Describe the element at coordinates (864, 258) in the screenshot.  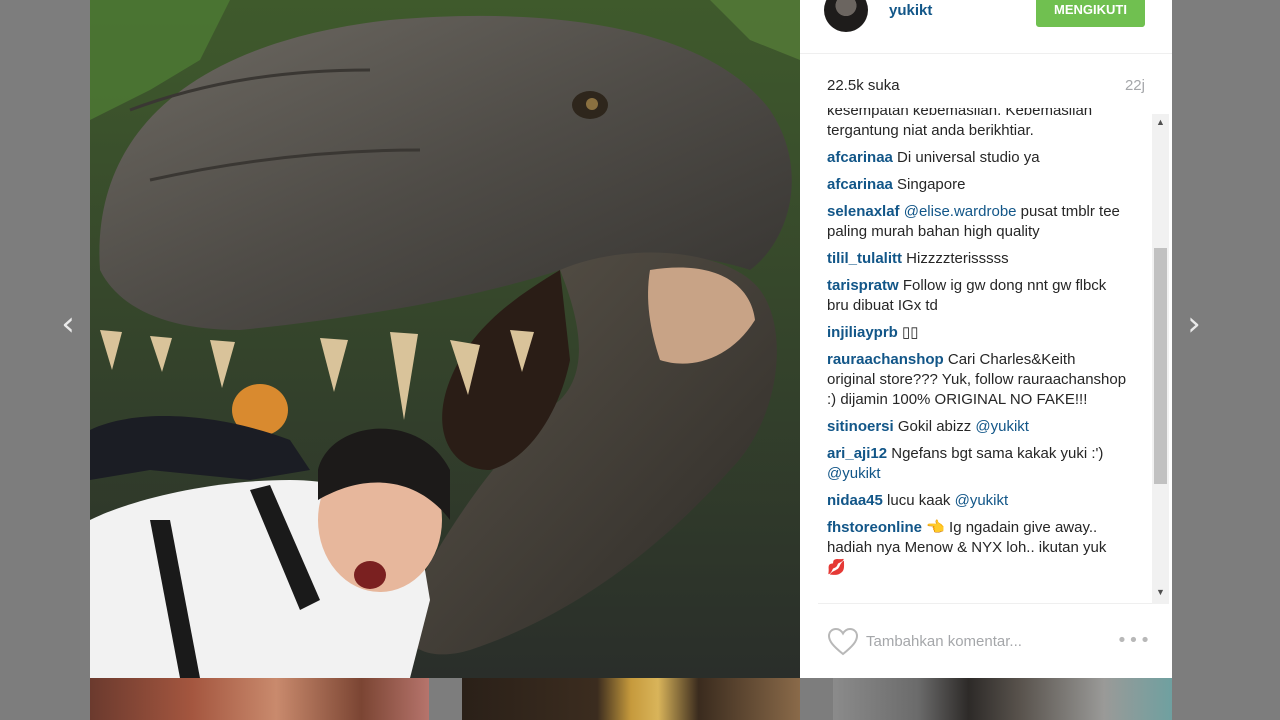
I see `comment-author-link: tilil_tulalitt` at that location.